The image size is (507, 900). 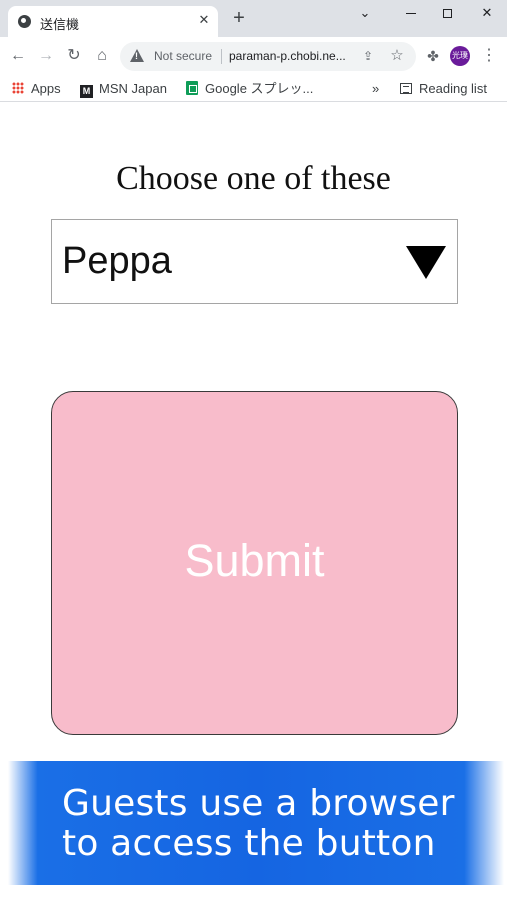 What do you see at coordinates (204, 20) in the screenshot?
I see `tab-close-icon: ✕` at bounding box center [204, 20].